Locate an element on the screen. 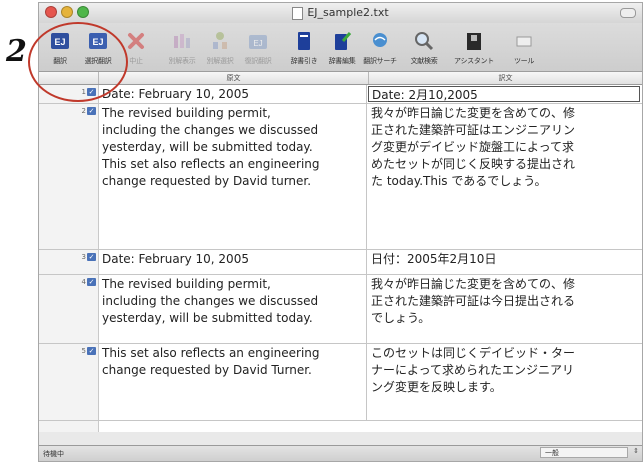  segment-number: 5 is located at coordinates (83, 351).